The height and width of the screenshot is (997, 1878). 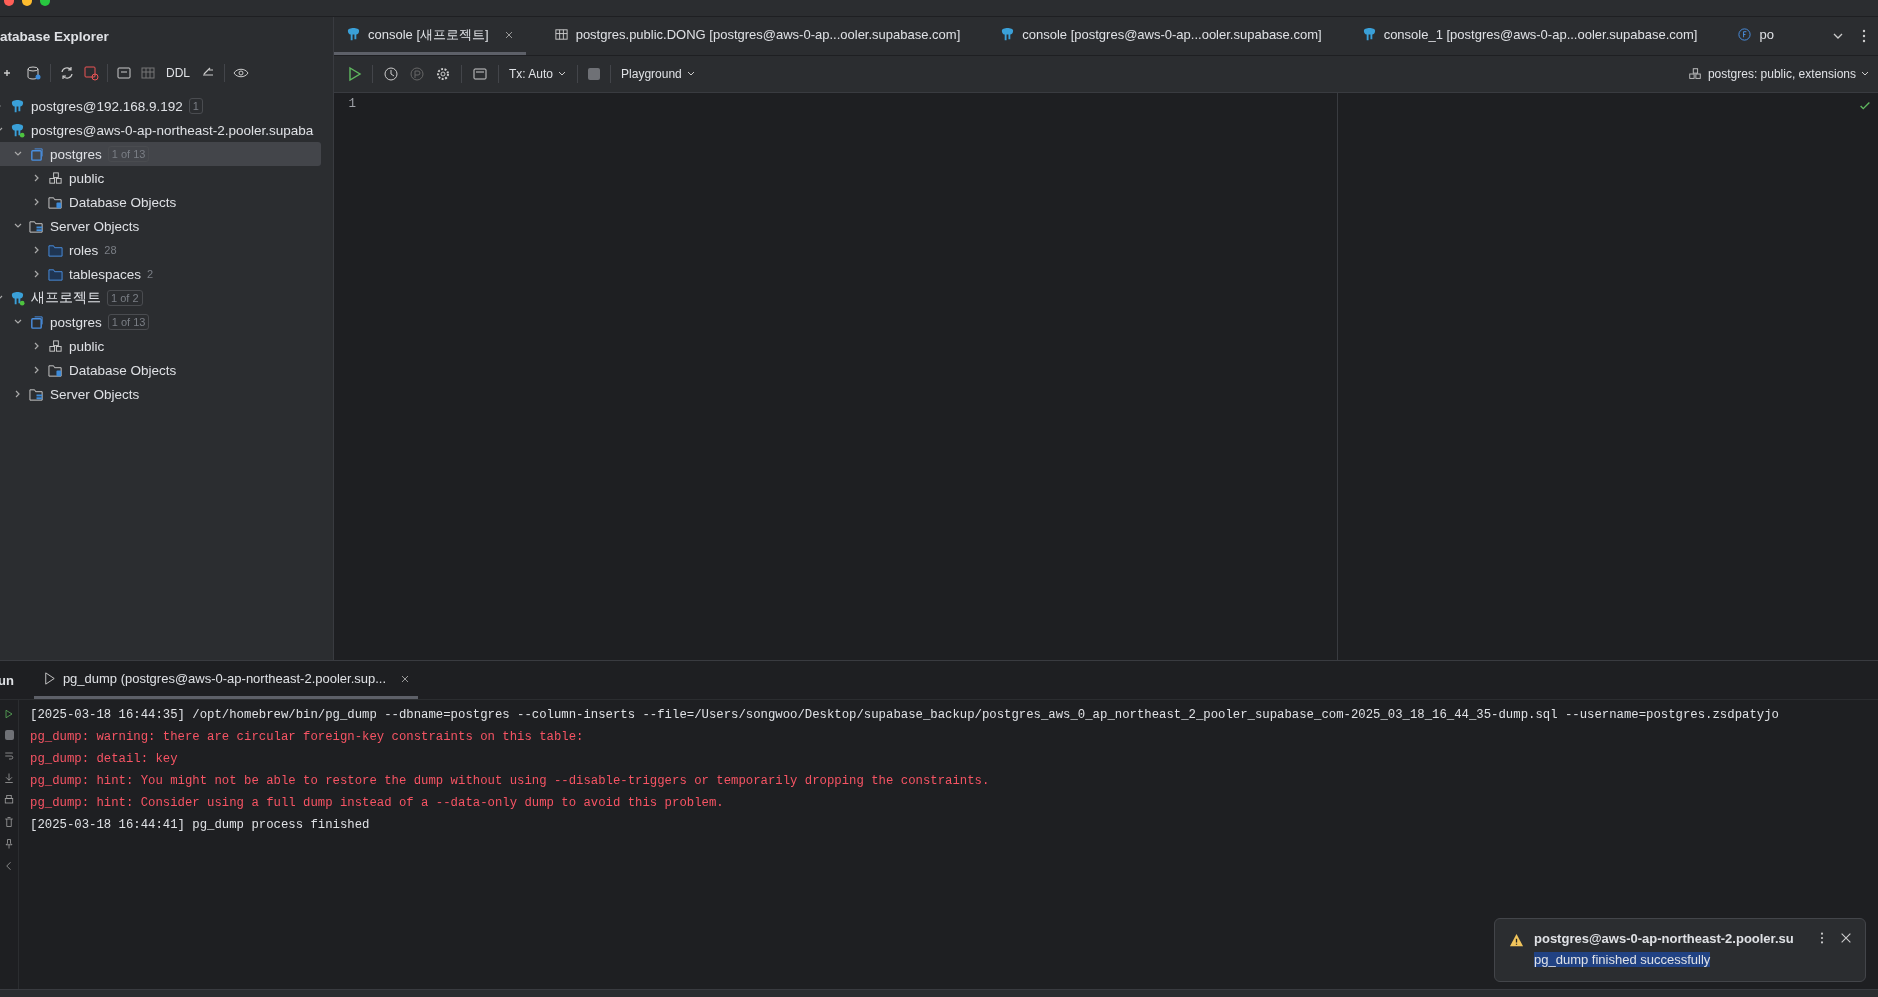 What do you see at coordinates (1745, 34) in the screenshot?
I see `function-icon` at bounding box center [1745, 34].